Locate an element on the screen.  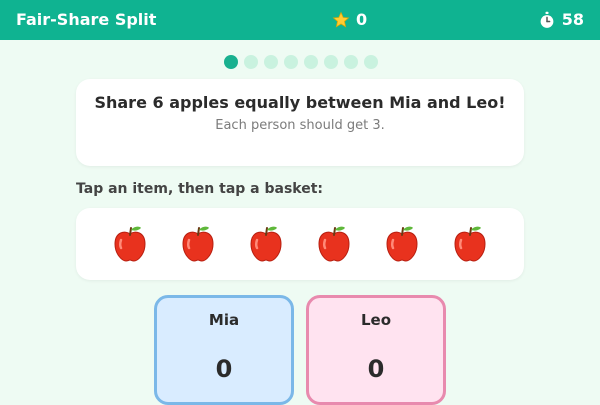
stopwatch-icon is located at coordinates (547, 20).